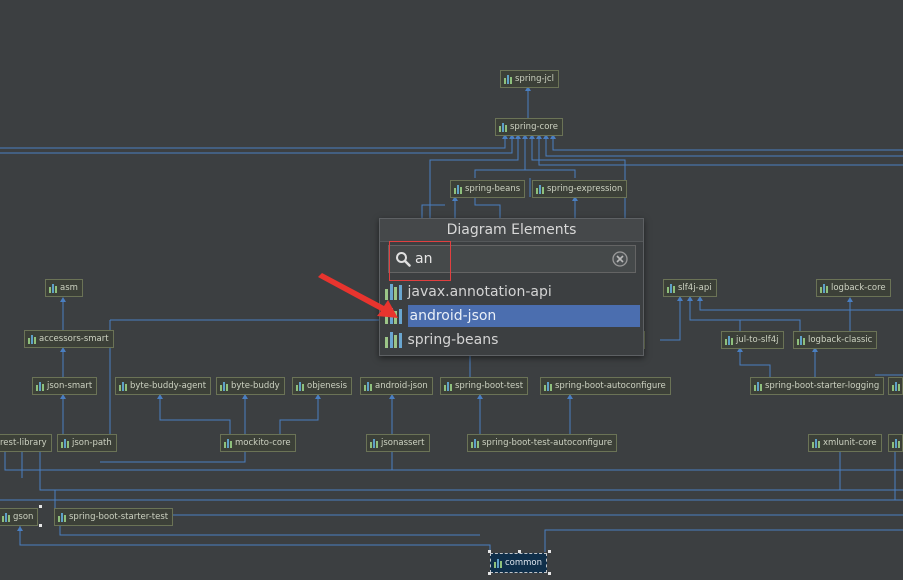 This screenshot has height=580, width=903. What do you see at coordinates (752, 340) in the screenshot?
I see `node-jul-to-slf4j: jul-to-slf4j` at bounding box center [752, 340].